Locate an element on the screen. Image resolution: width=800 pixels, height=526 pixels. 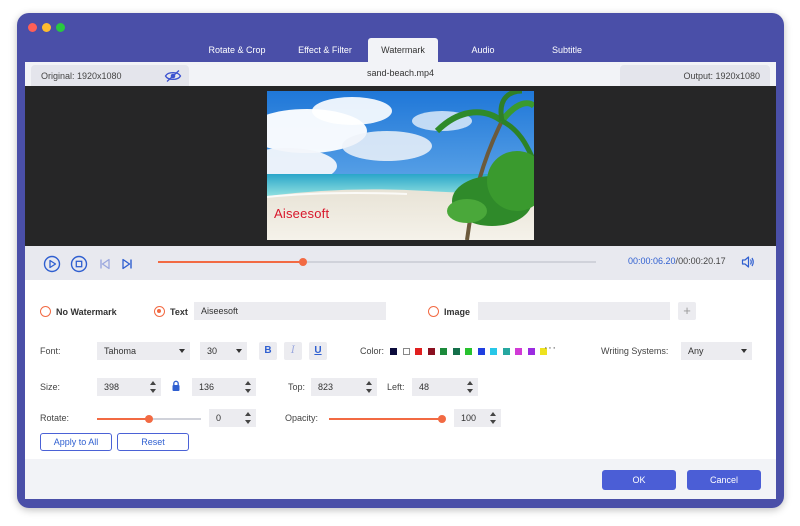
opacity-slider-fill is located at coordinates (385, 419).